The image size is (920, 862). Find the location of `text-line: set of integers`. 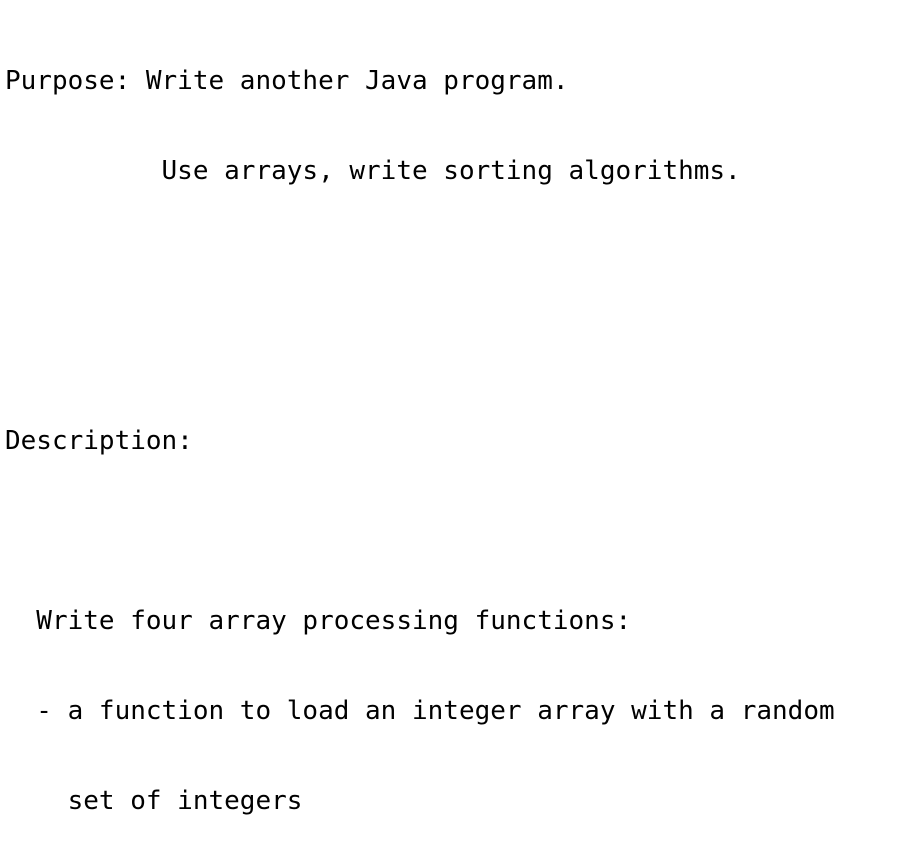

text-line: set of integers is located at coordinates (154, 801).